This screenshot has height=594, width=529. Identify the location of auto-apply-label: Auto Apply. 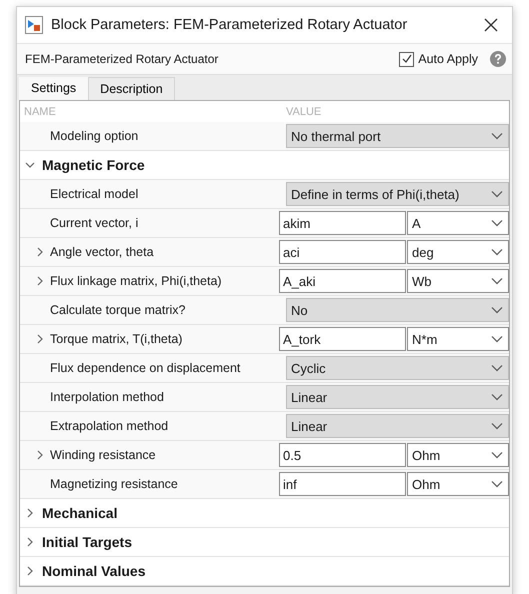
(448, 59).